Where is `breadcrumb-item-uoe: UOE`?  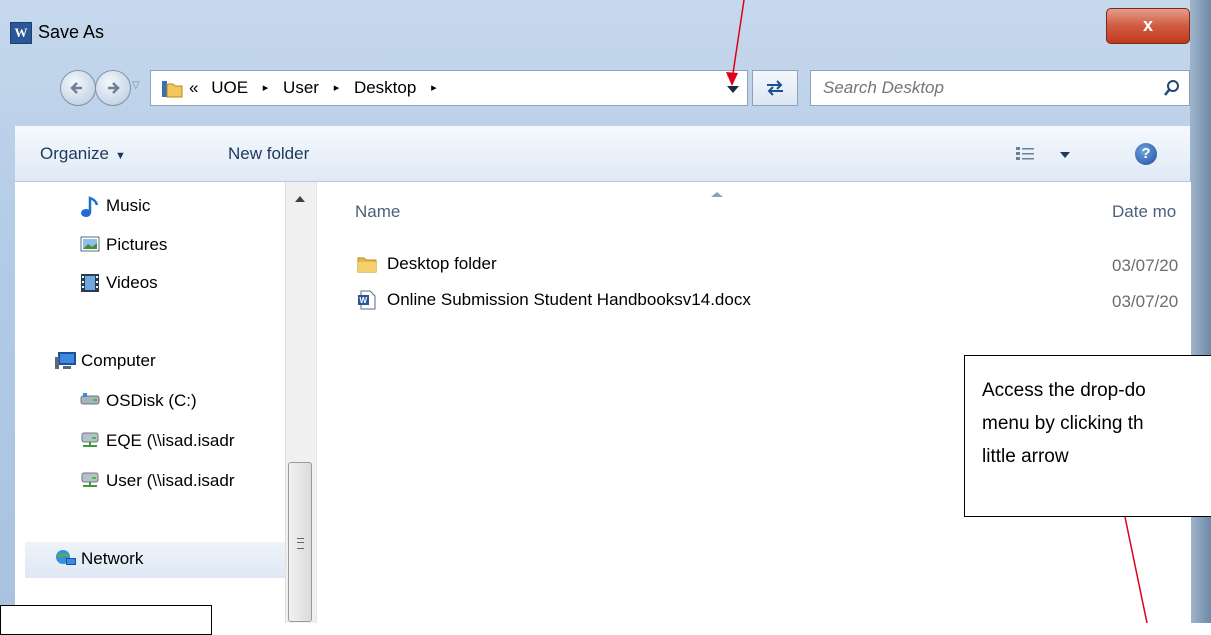
breadcrumb-item-uoe: UOE is located at coordinates (229, 87).